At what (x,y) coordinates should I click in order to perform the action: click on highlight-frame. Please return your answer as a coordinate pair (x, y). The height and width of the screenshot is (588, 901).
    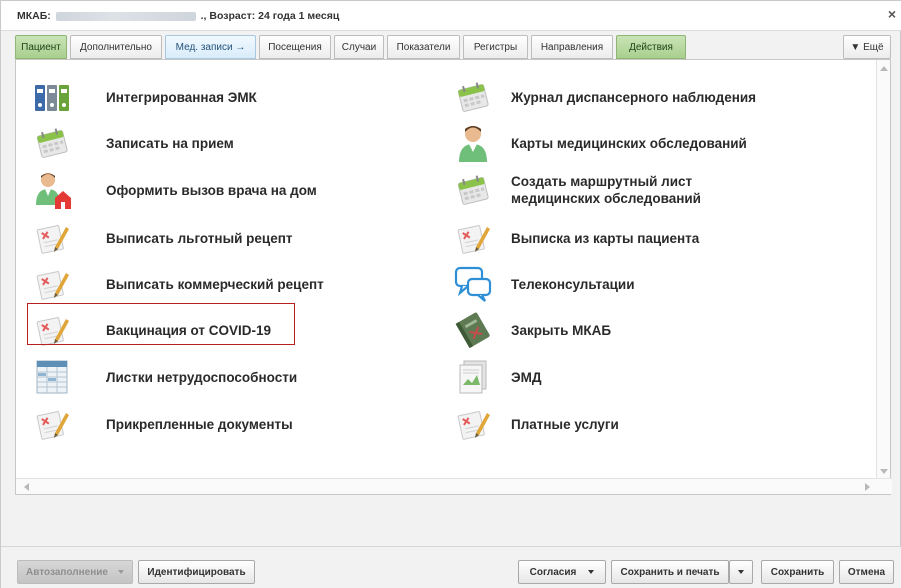
    Looking at the image, I should click on (161, 324).